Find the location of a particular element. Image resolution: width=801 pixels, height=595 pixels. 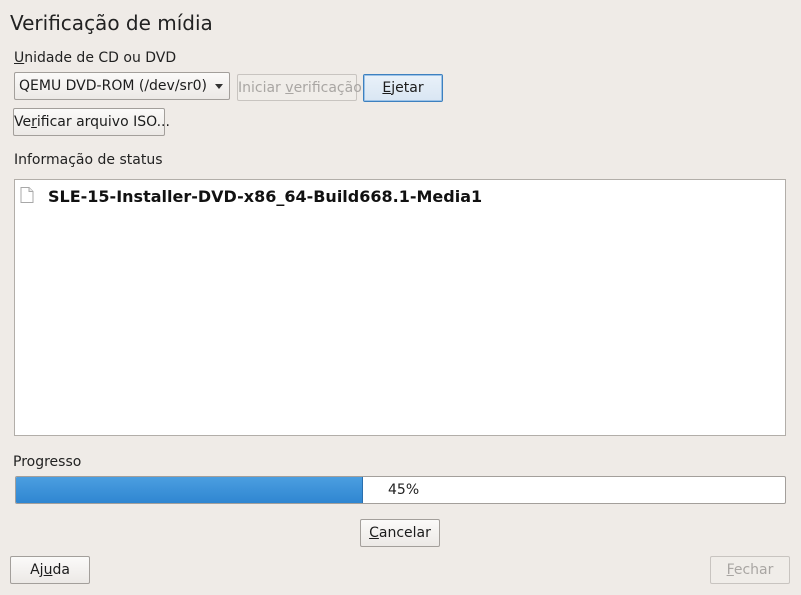

eject-button: Ejetar is located at coordinates (403, 88).